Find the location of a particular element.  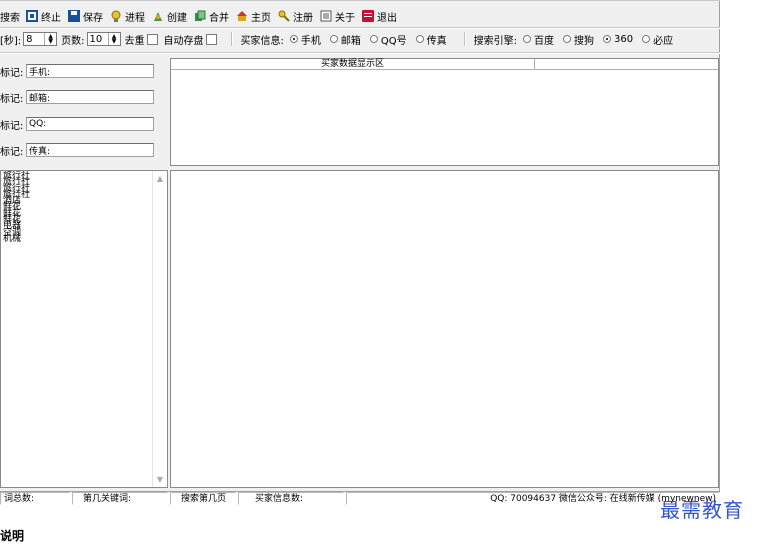

interval-input is located at coordinates (34, 39).